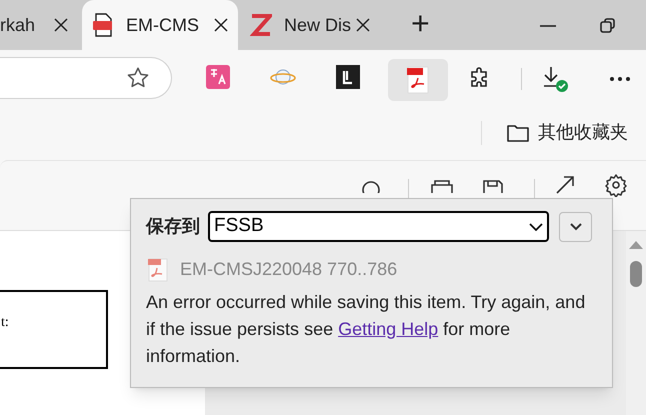  I want to click on error-message: An error occurred while saving this item. Try again, and if the issue persists see Getting Help for more information., so click(366, 329).